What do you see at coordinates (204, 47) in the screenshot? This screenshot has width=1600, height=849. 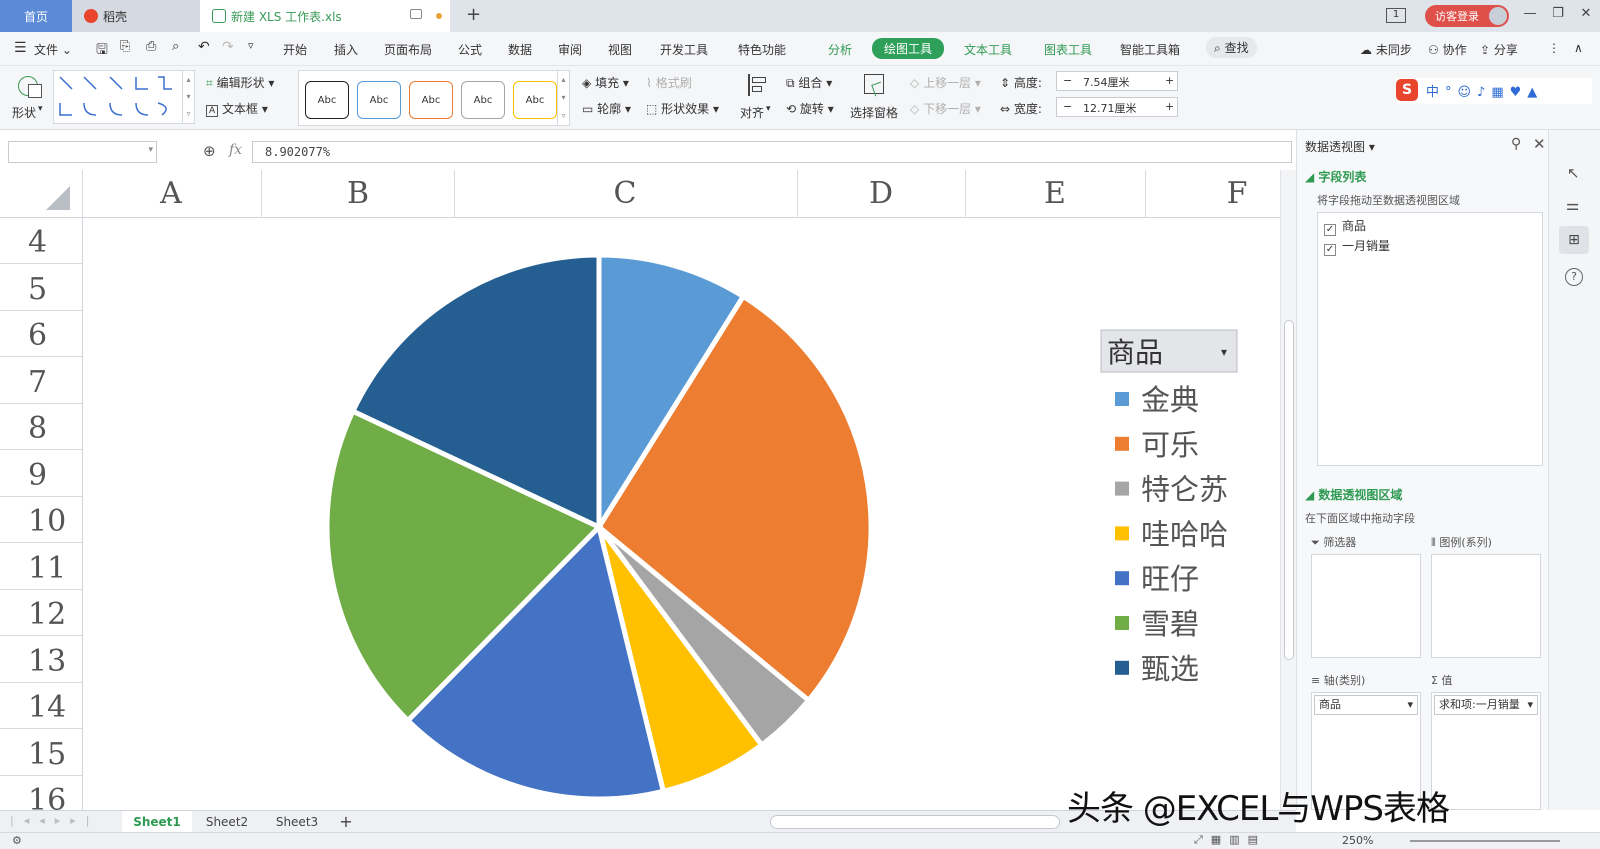 I see `undo-icon: ↶` at bounding box center [204, 47].